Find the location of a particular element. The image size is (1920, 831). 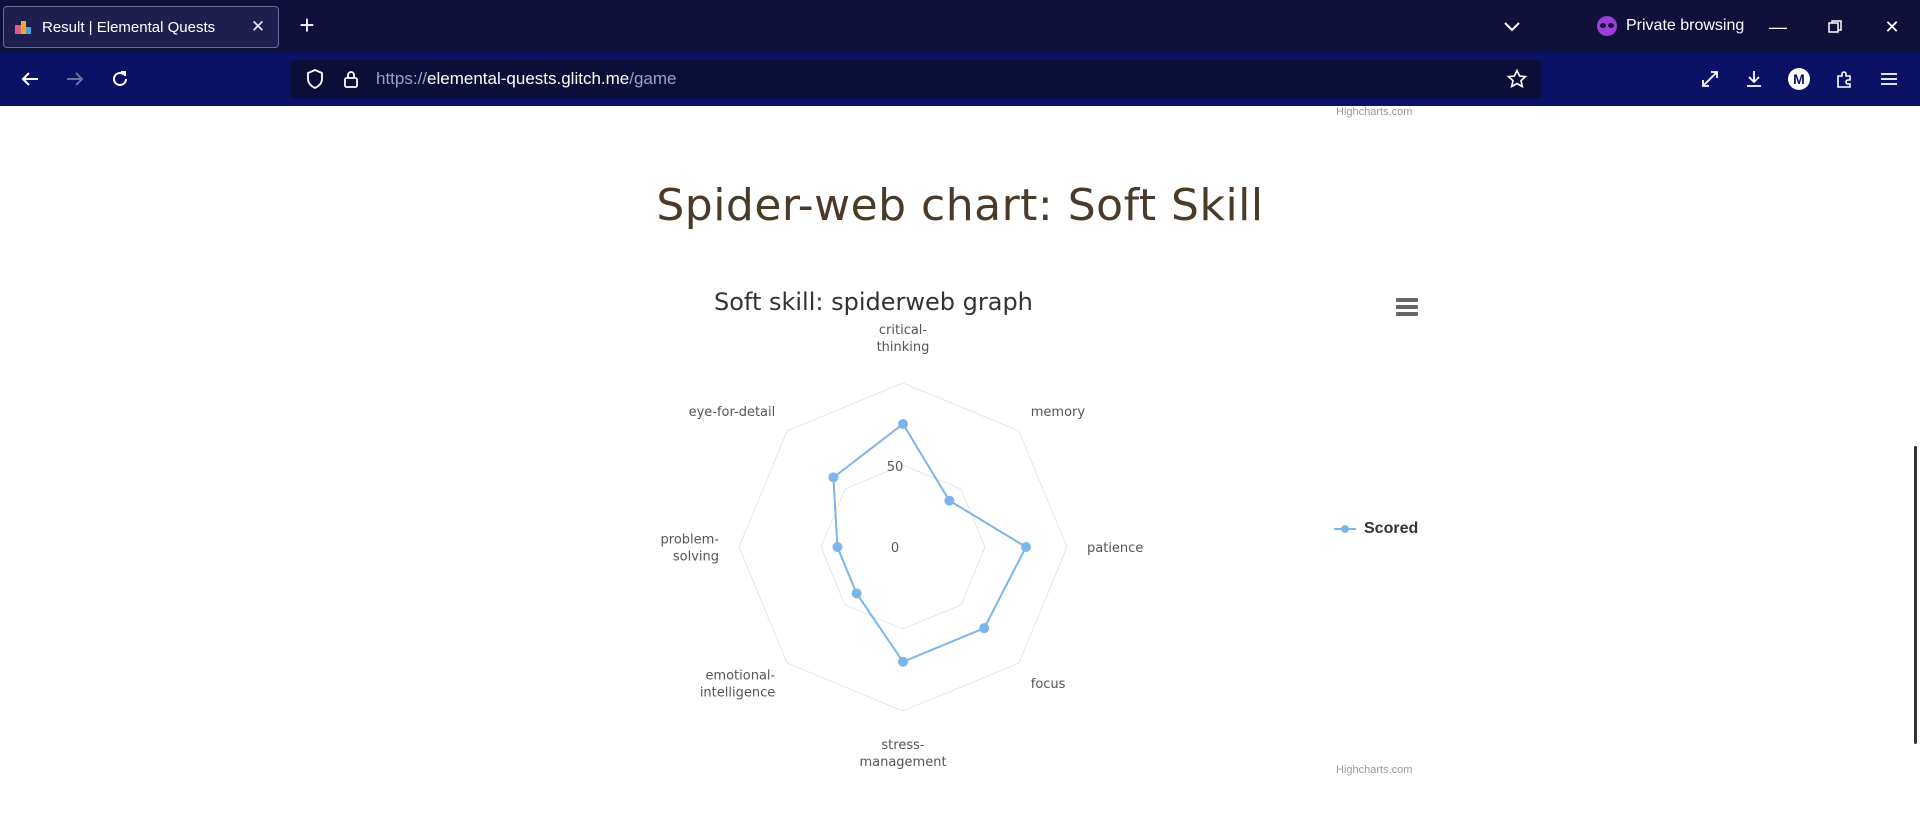

chart-legend-item: Scored is located at coordinates (1376, 529).